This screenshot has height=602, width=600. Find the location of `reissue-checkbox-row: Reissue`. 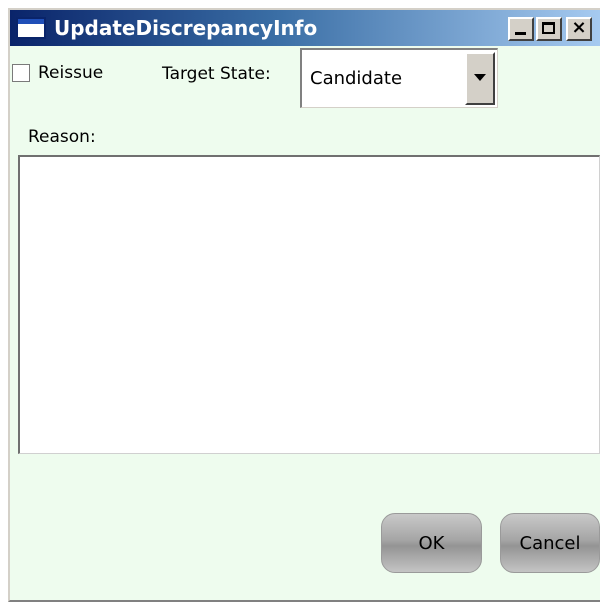

reissue-checkbox-row: Reissue is located at coordinates (57, 73).